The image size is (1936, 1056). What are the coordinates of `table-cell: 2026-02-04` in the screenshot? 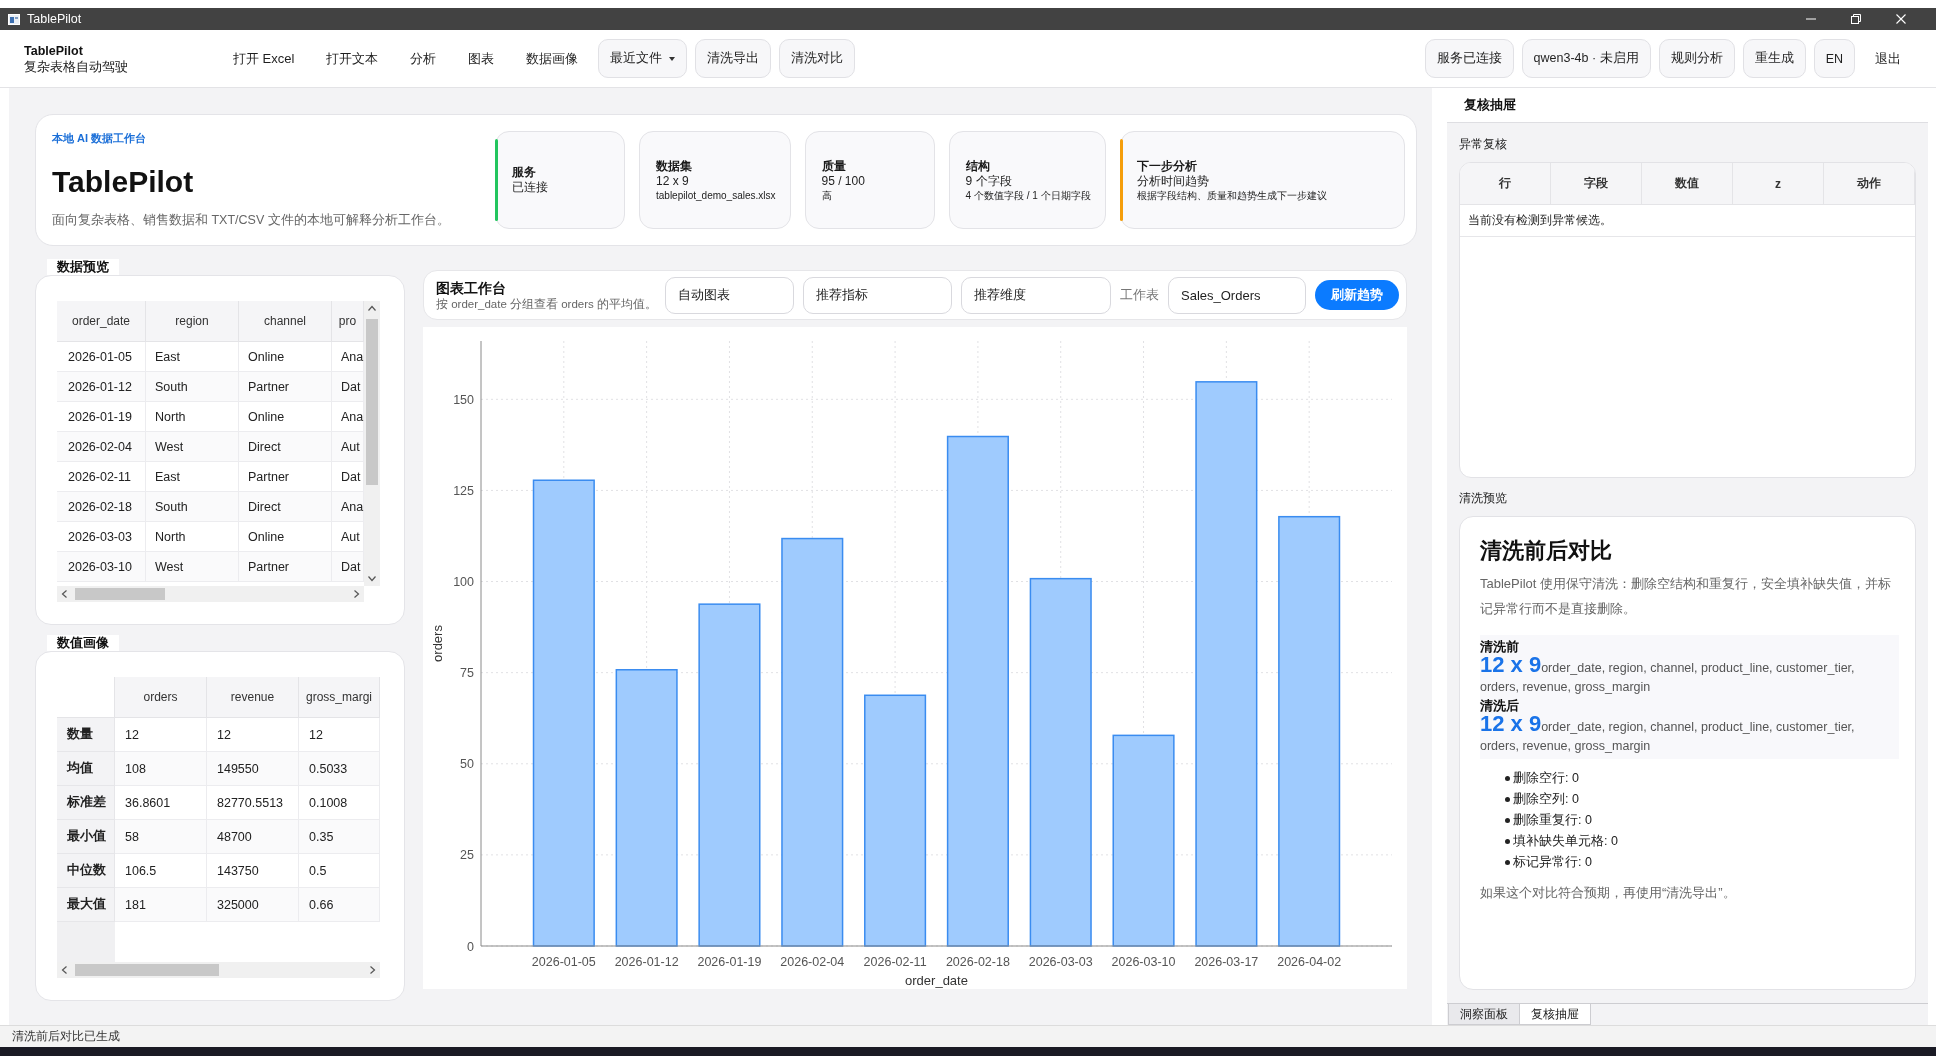 It's located at (101, 447).